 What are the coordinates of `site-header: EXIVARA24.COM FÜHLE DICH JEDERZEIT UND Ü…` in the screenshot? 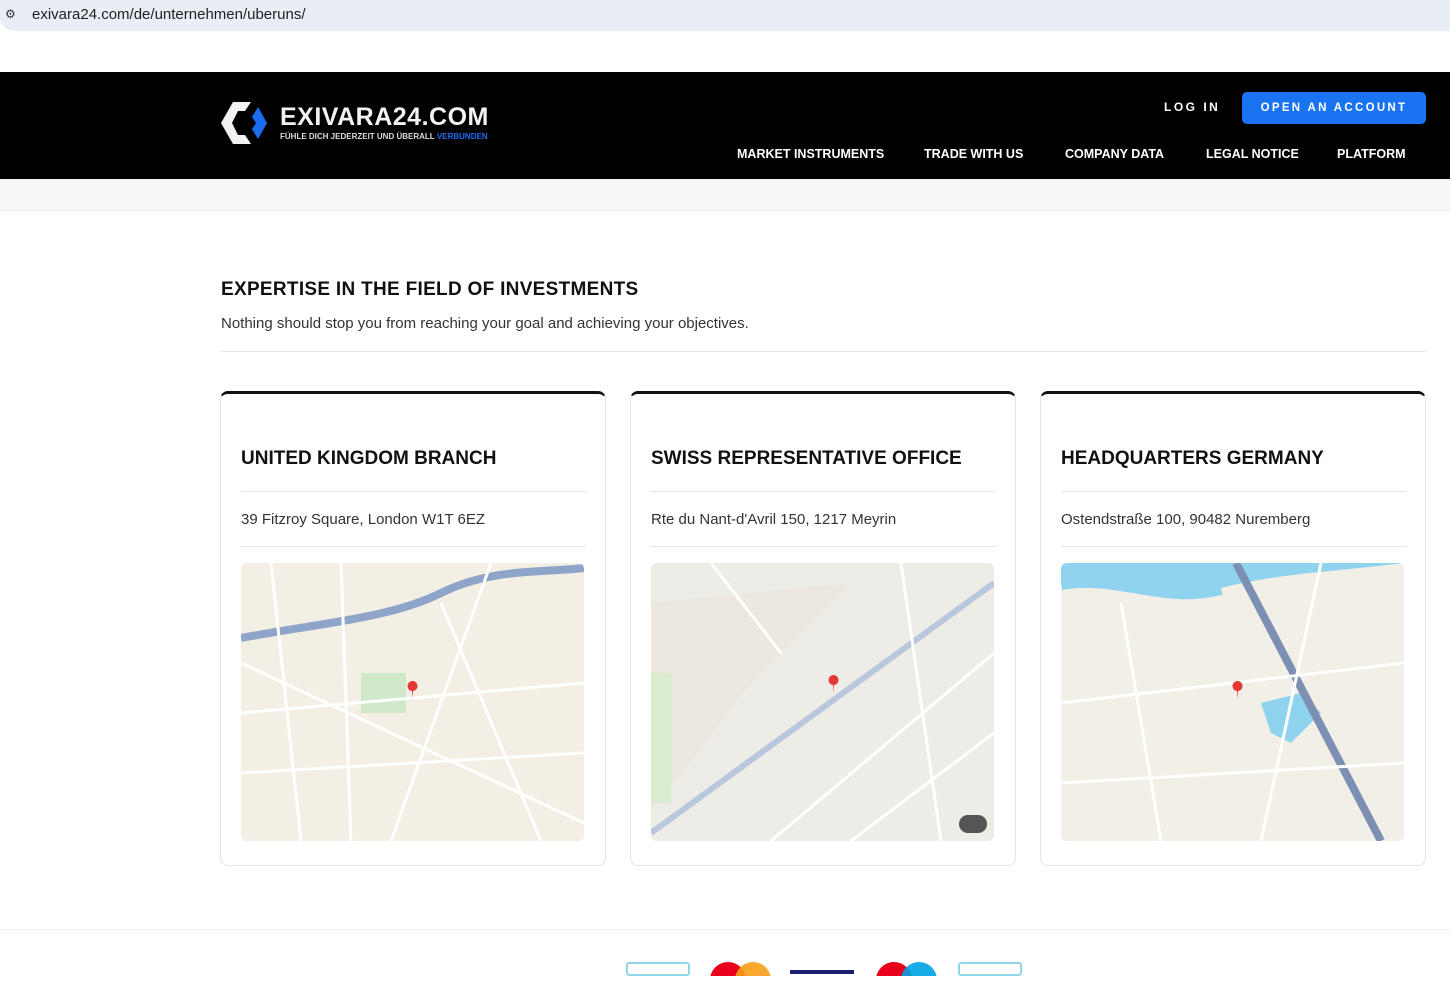 It's located at (725, 125).